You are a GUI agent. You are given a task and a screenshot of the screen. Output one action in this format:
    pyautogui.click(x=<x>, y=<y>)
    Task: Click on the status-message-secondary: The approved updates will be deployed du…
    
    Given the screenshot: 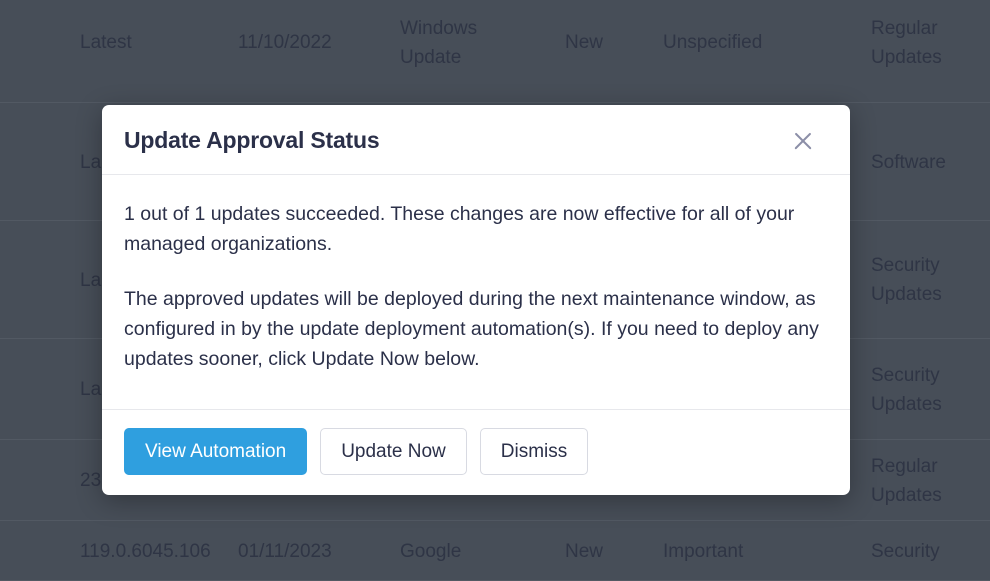 What is the action you would take?
    pyautogui.click(x=471, y=329)
    